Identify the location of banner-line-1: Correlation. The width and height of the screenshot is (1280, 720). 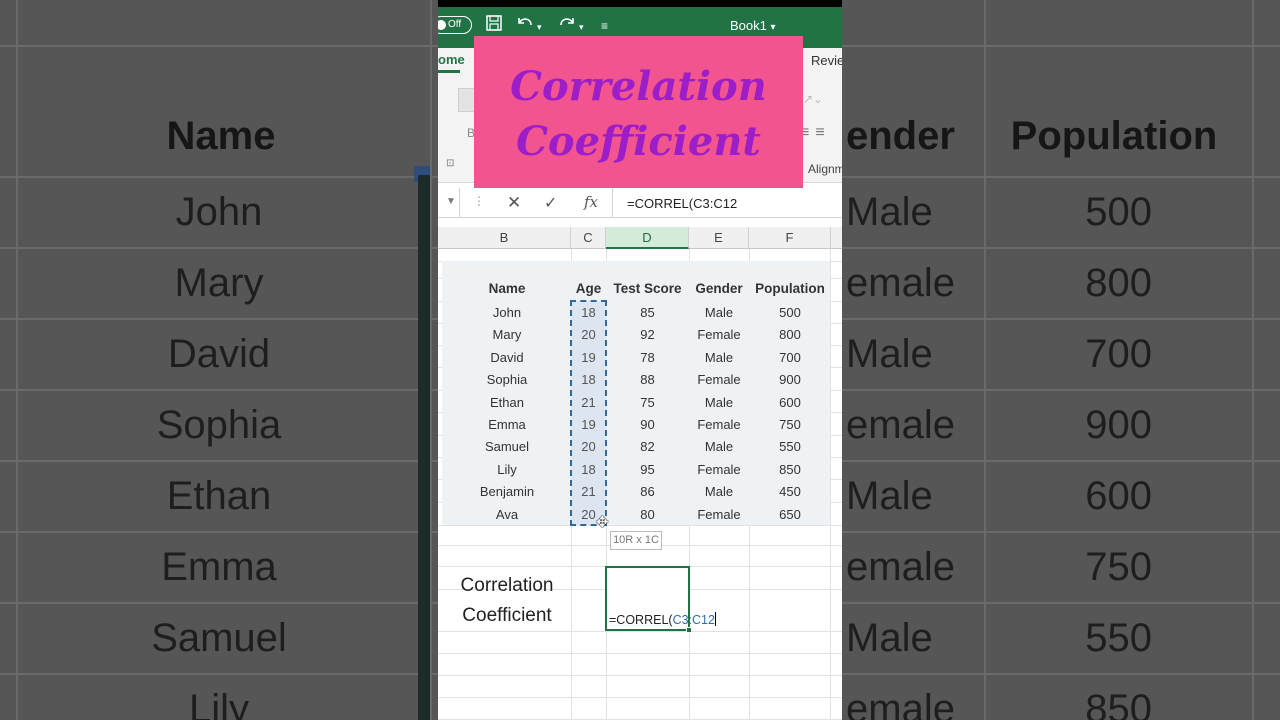
(638, 86).